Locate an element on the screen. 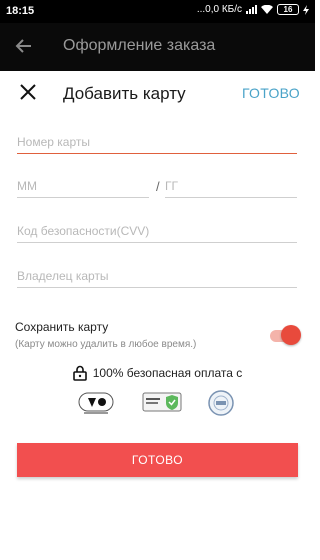 The width and height of the screenshot is (320, 560). lock-icon is located at coordinates (79, 373).